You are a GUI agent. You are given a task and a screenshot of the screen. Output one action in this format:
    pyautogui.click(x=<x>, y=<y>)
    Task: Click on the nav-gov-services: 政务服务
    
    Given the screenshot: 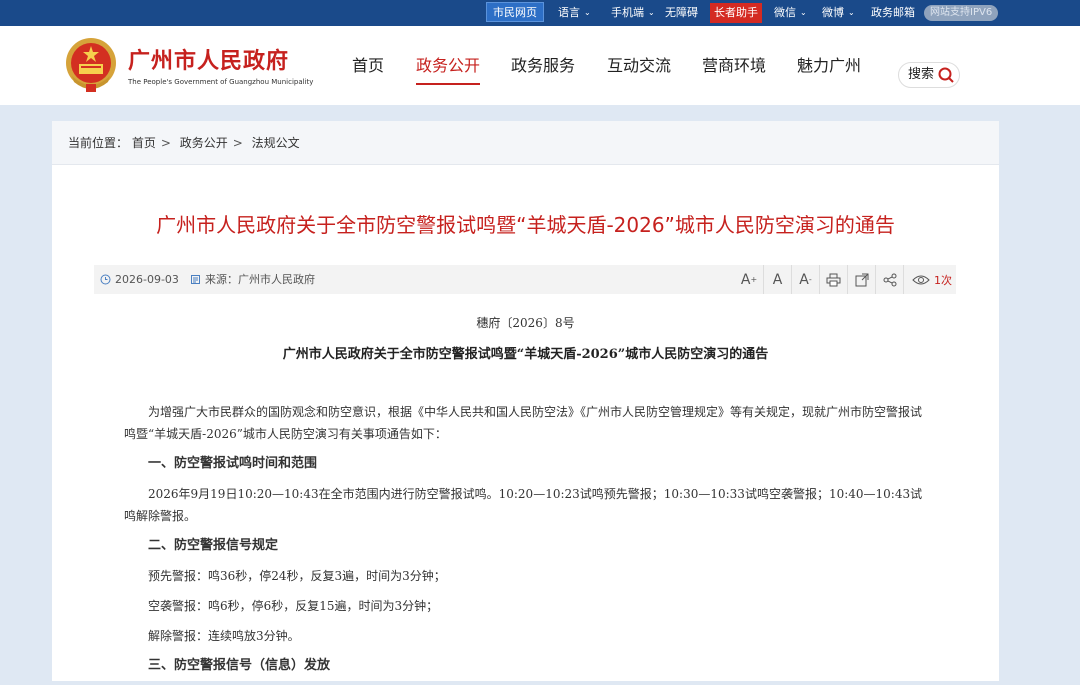 What is the action you would take?
    pyautogui.click(x=543, y=64)
    